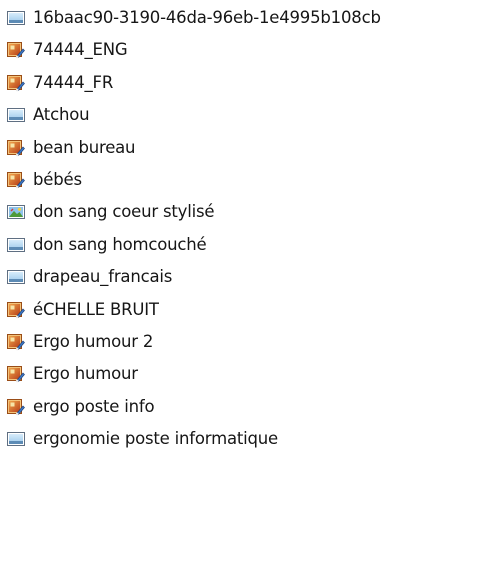  I want to click on file-item: Atchou, so click(244, 115).